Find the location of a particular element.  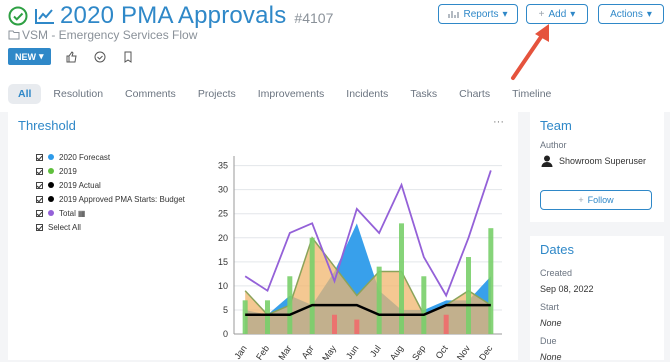

breadcrumb: VSM - Emergency Services Flow is located at coordinates (102, 35).